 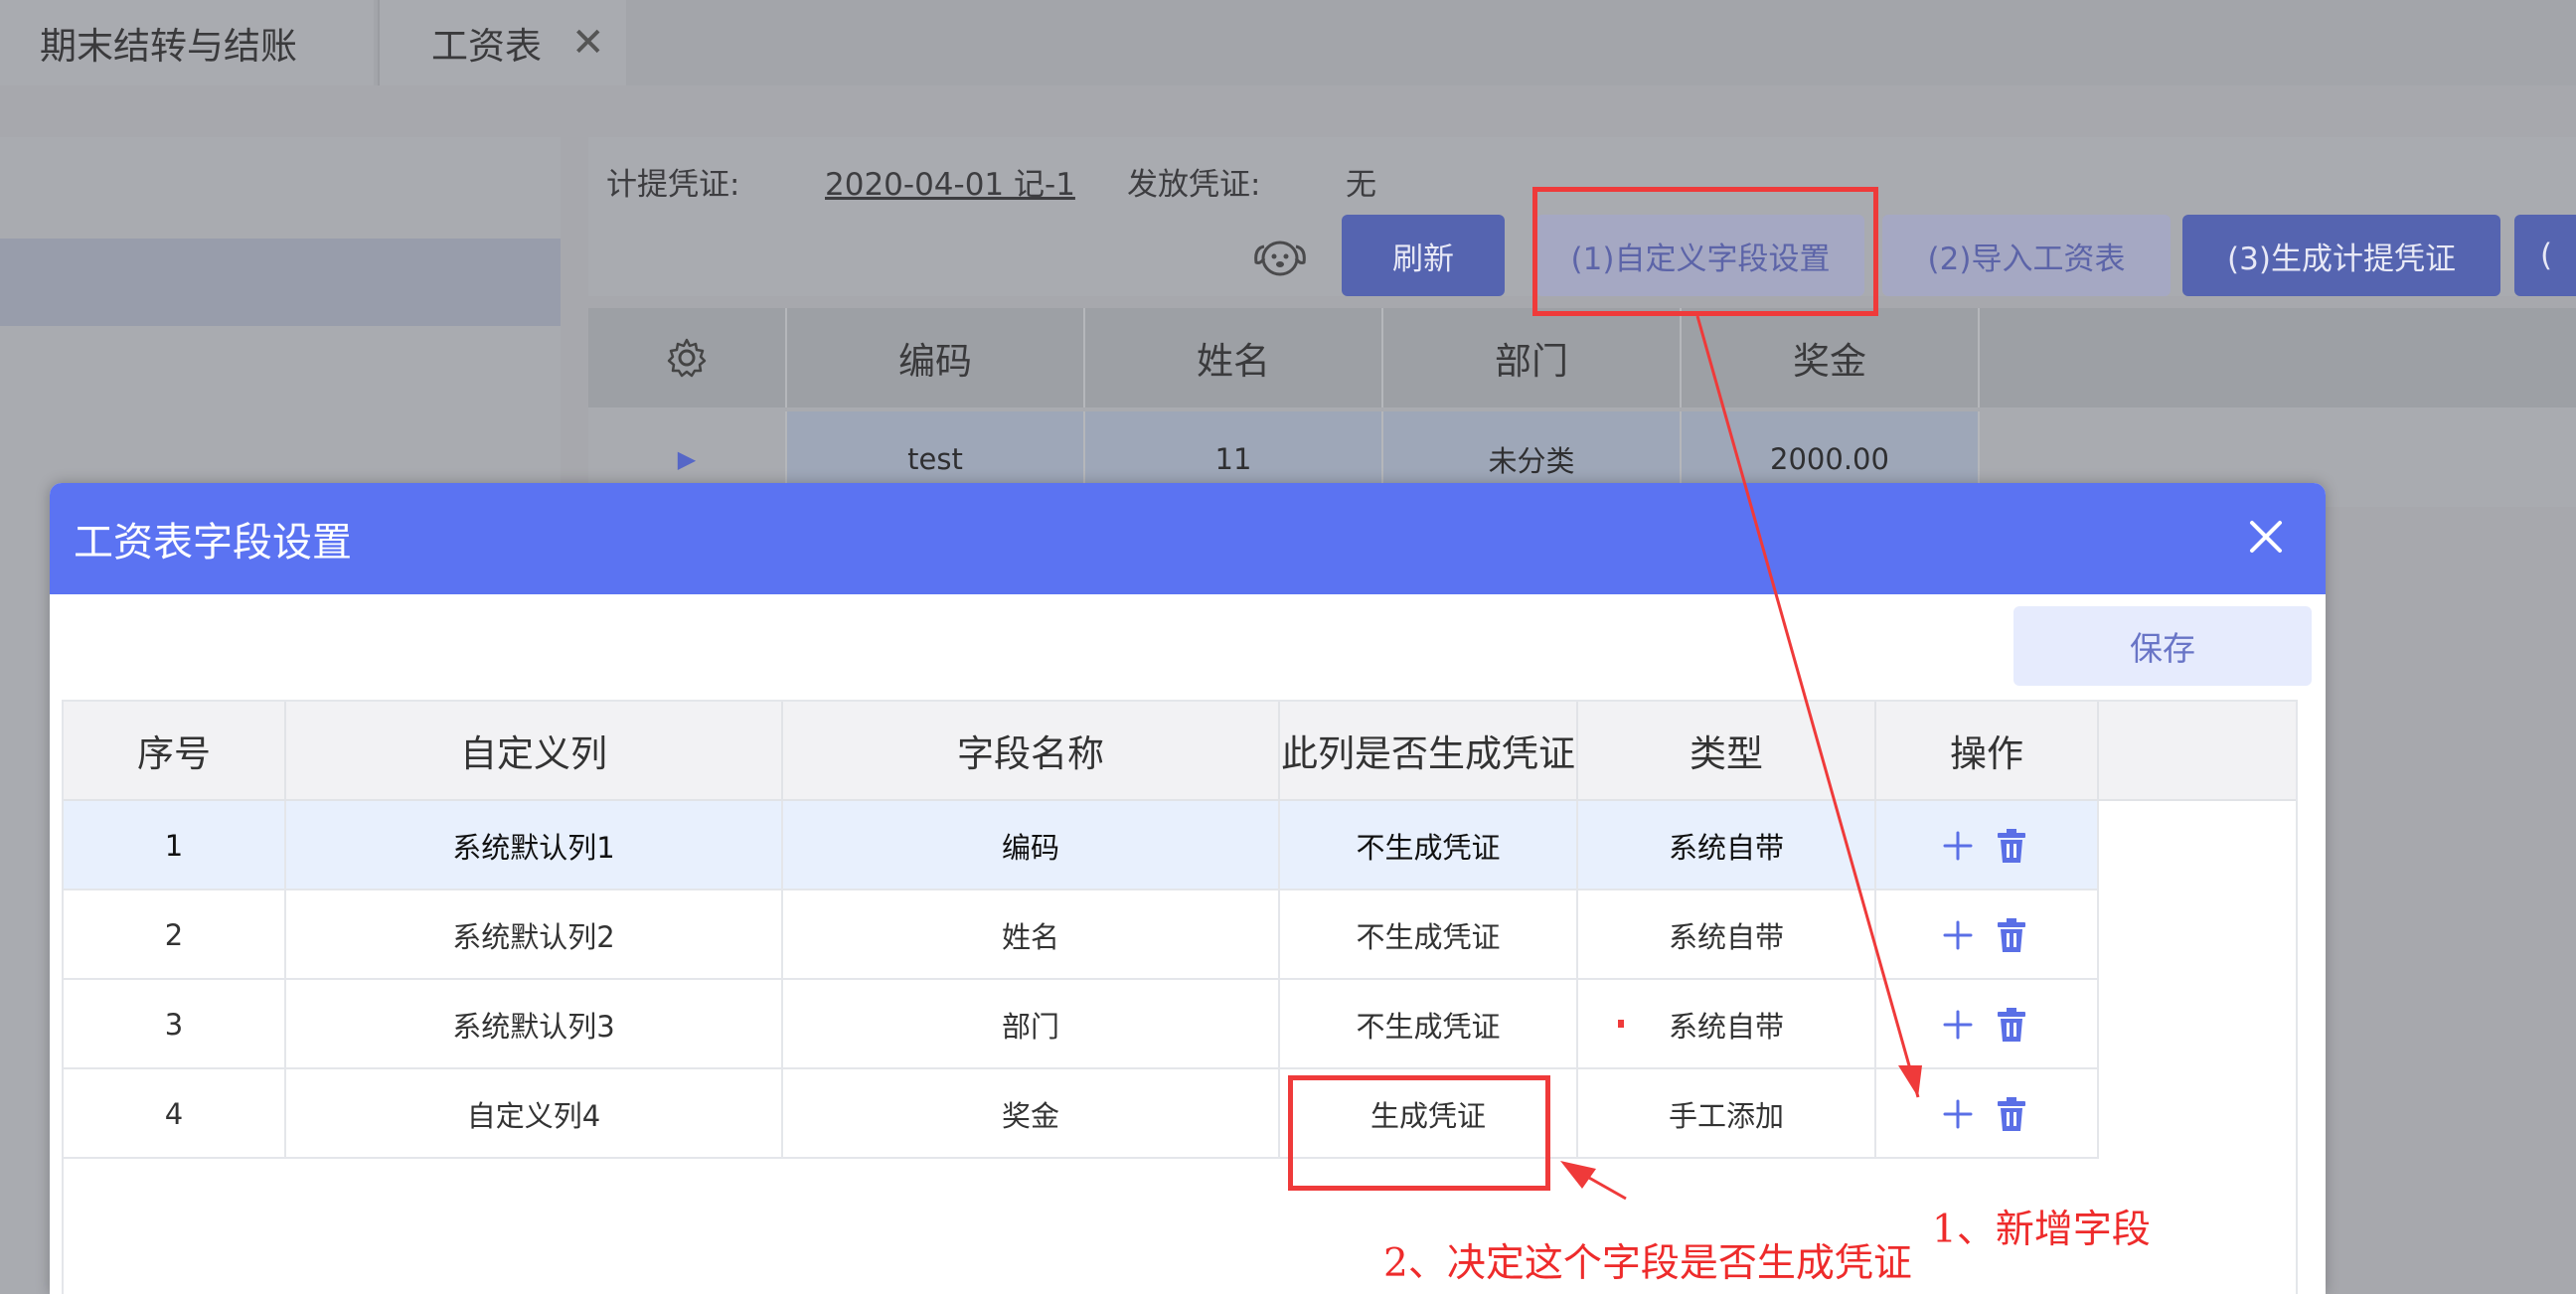 What do you see at coordinates (1361, 185) in the screenshot?
I see `payout-voucher-value: 无` at bounding box center [1361, 185].